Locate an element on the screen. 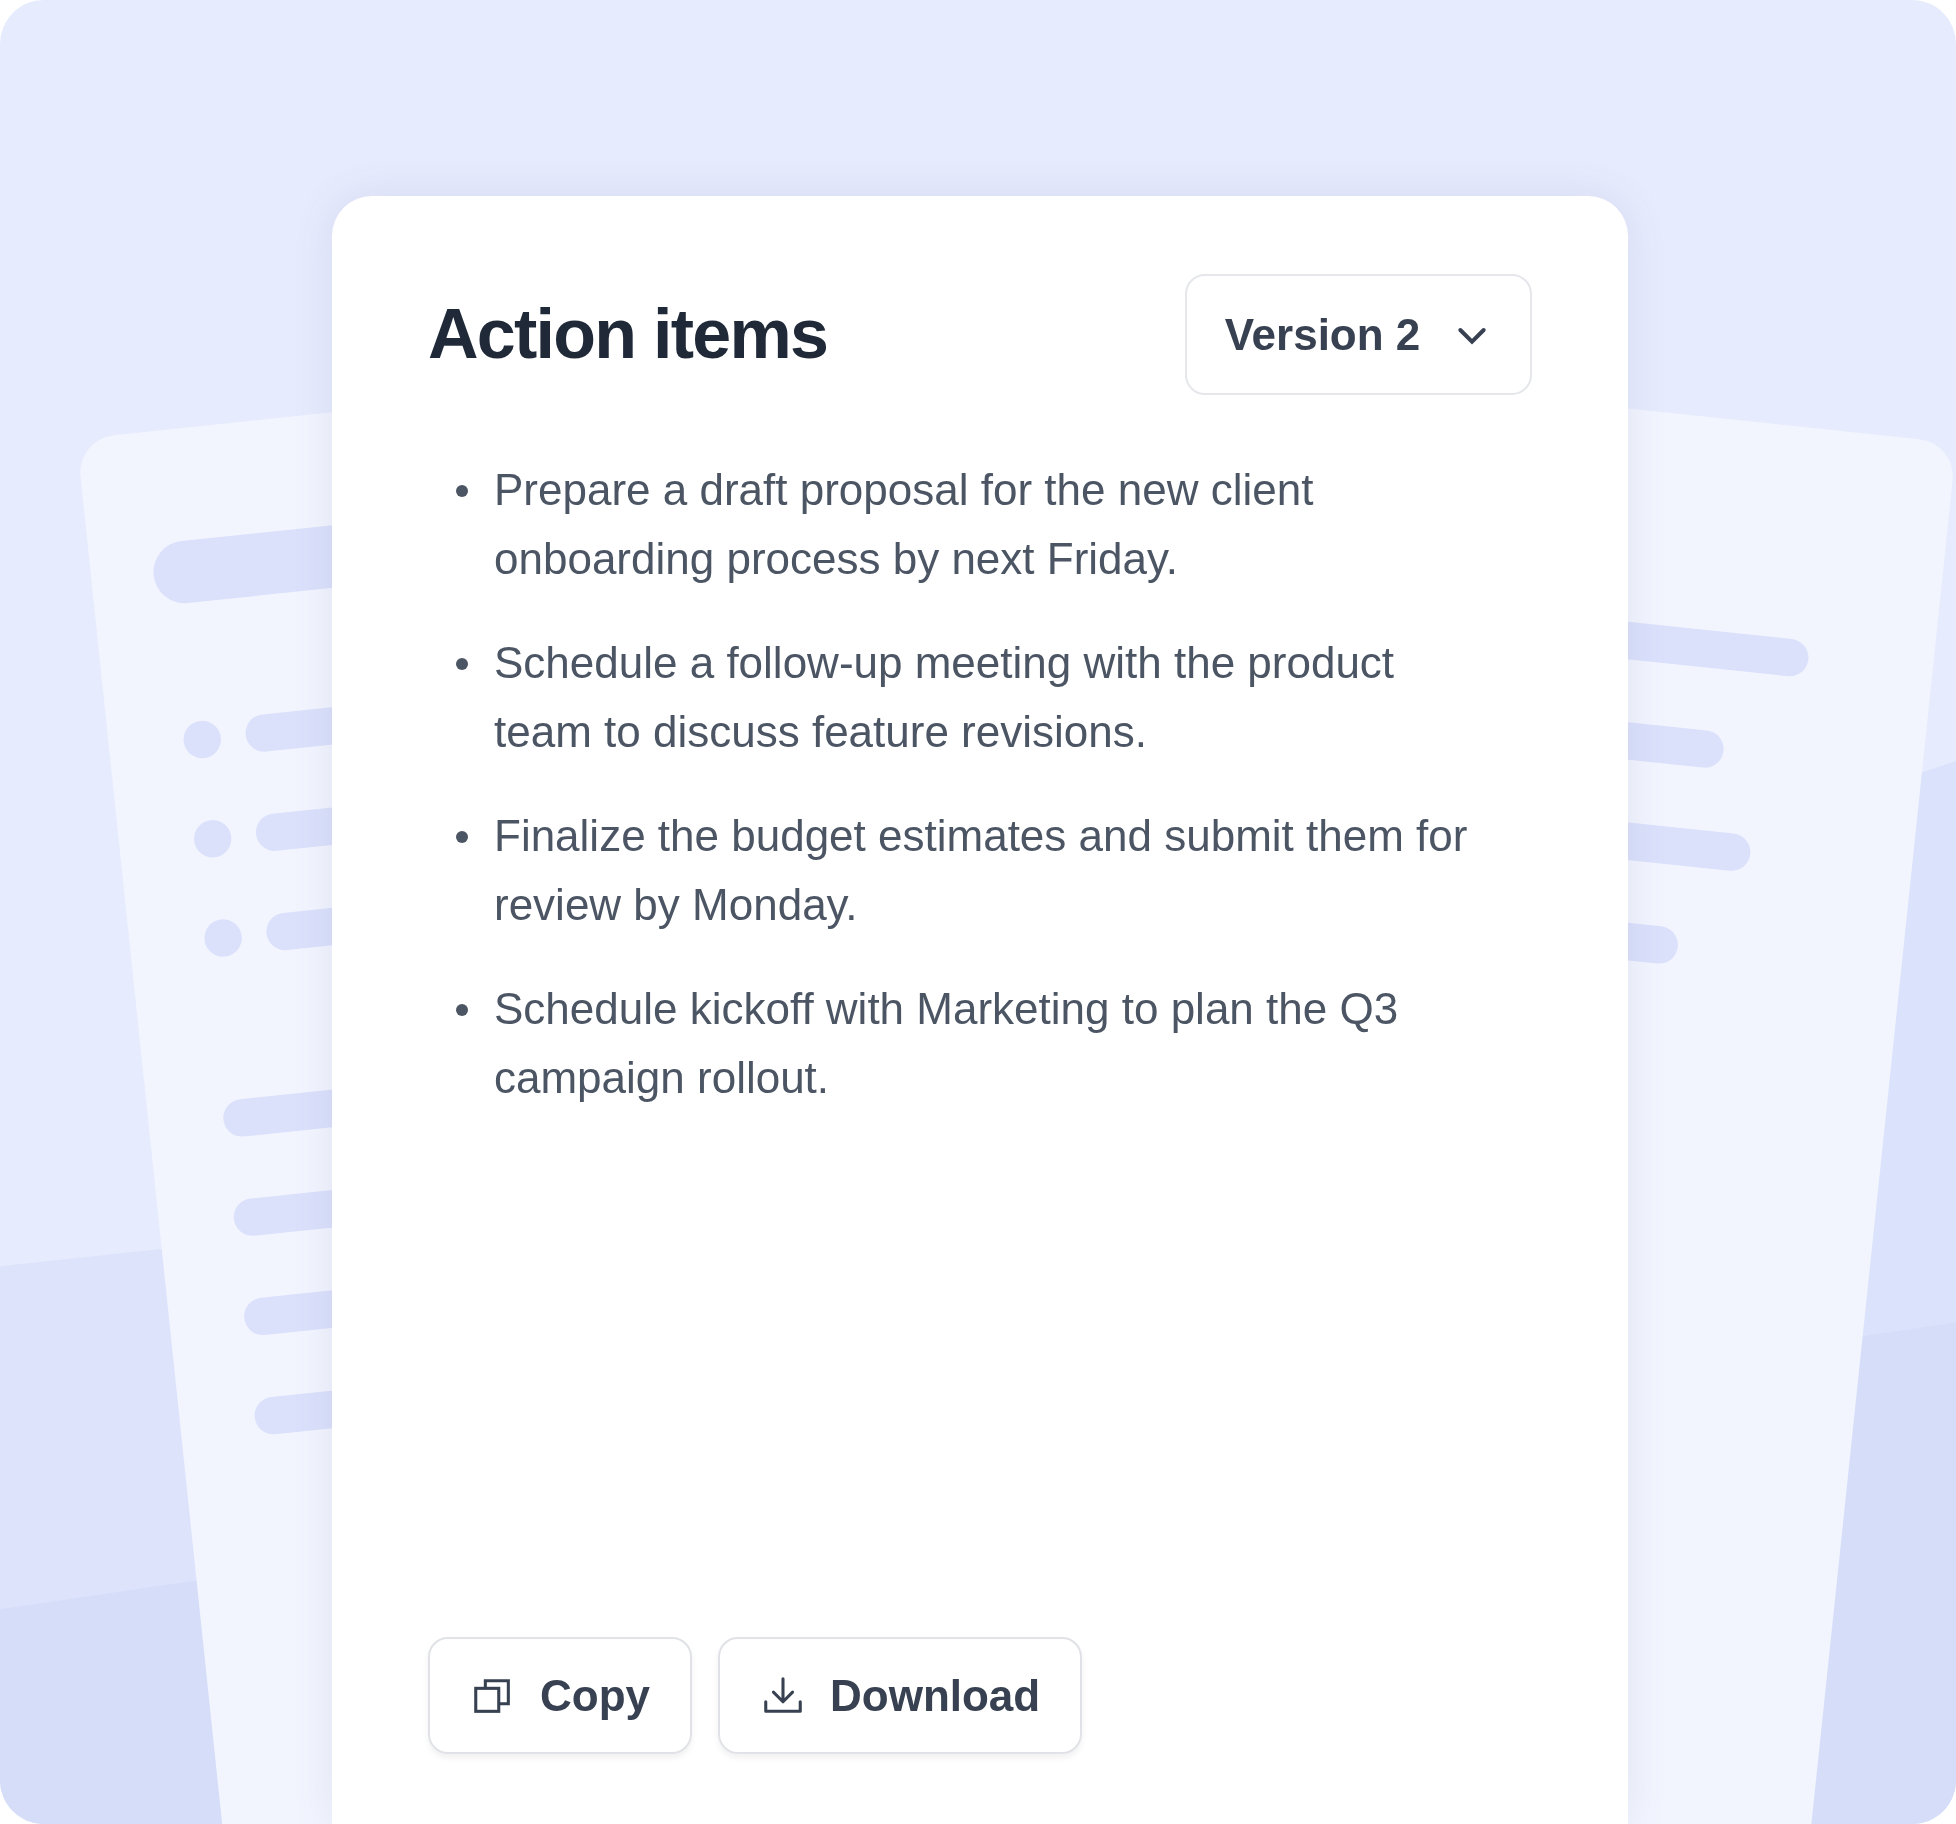 This screenshot has width=1956, height=1824. download-button: Download is located at coordinates (900, 1695).